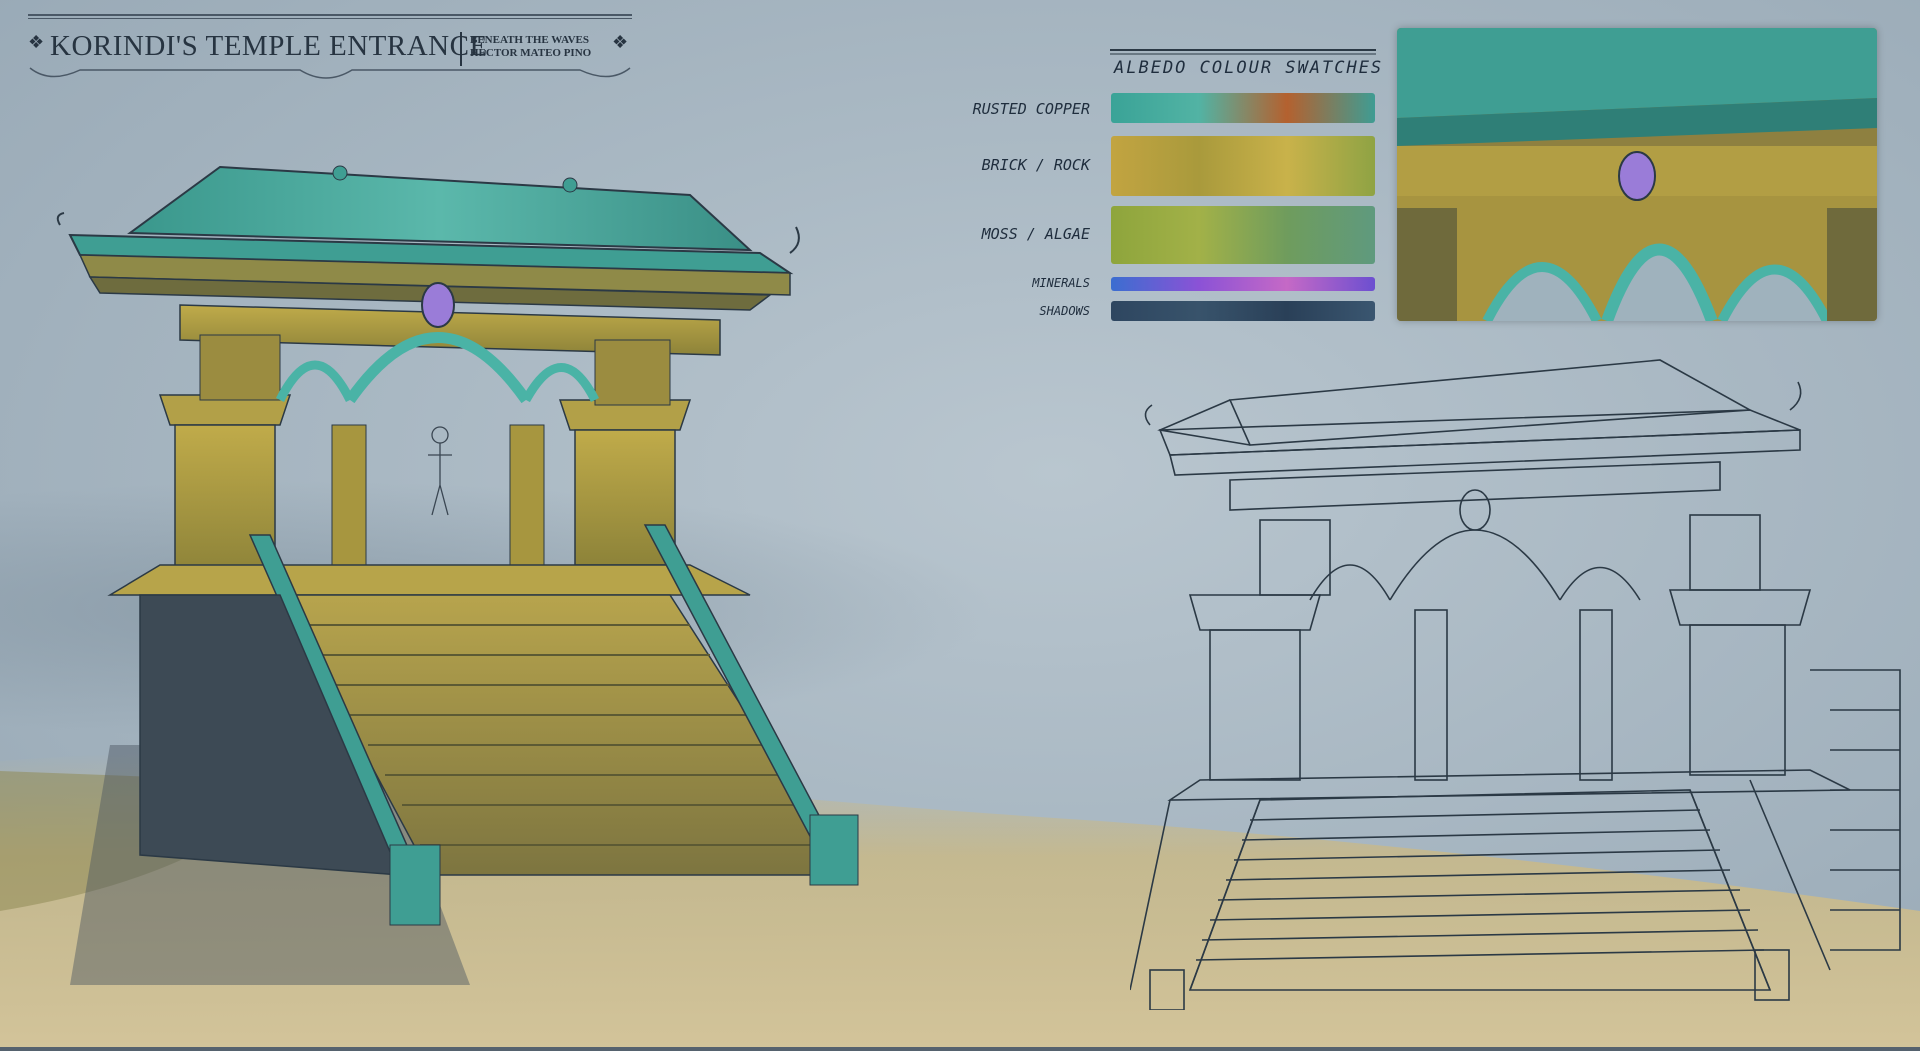 Image resolution: width=1920 pixels, height=1051 pixels. Describe the element at coordinates (330, 15) in the screenshot. I see `title-top-rule` at that location.